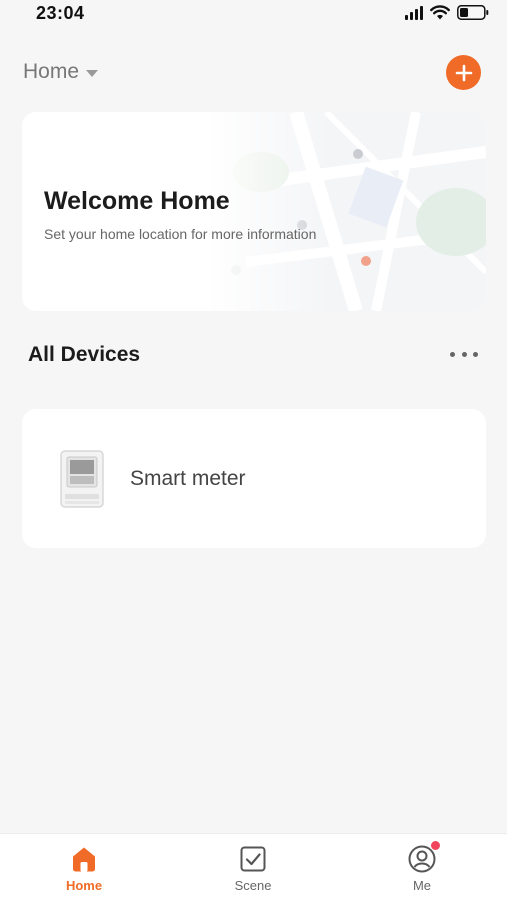  Describe the element at coordinates (188, 478) in the screenshot. I see `device-name: Smart meter` at that location.